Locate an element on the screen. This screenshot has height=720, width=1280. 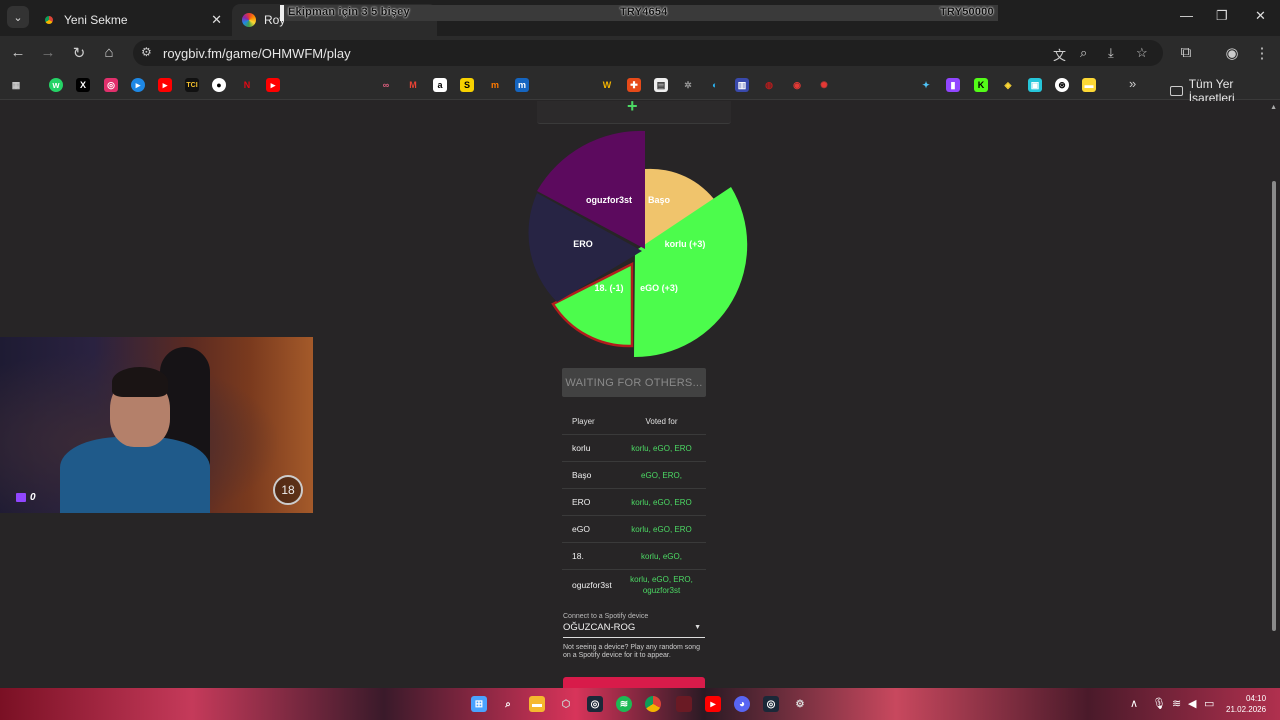
url-field: ⚙ roygbiv.fm/game/OHMWFM/play 文 ⌕ ⤓ ☆ is located at coordinates (648, 53).